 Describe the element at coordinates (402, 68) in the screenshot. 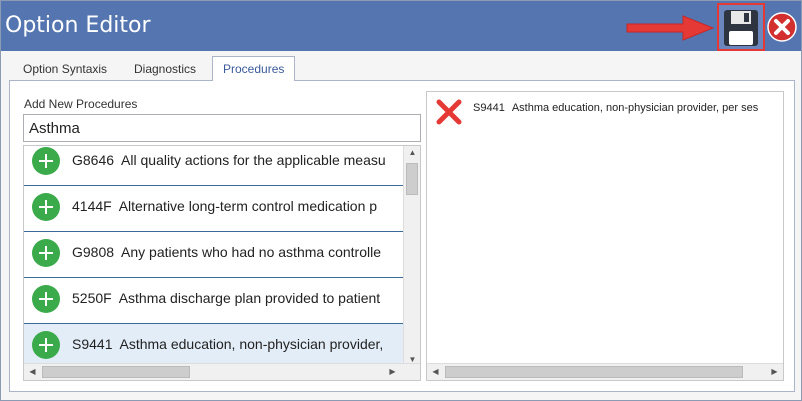

I see `tab-strip: Option Syntaxis Diagnostics Procedures` at that location.